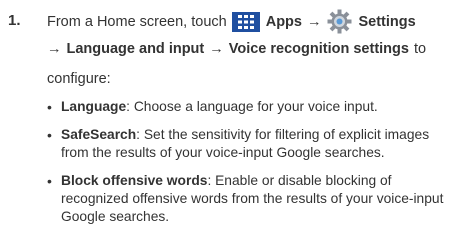  What do you see at coordinates (314, 21) in the screenshot?
I see `arrow-1: →` at bounding box center [314, 21].